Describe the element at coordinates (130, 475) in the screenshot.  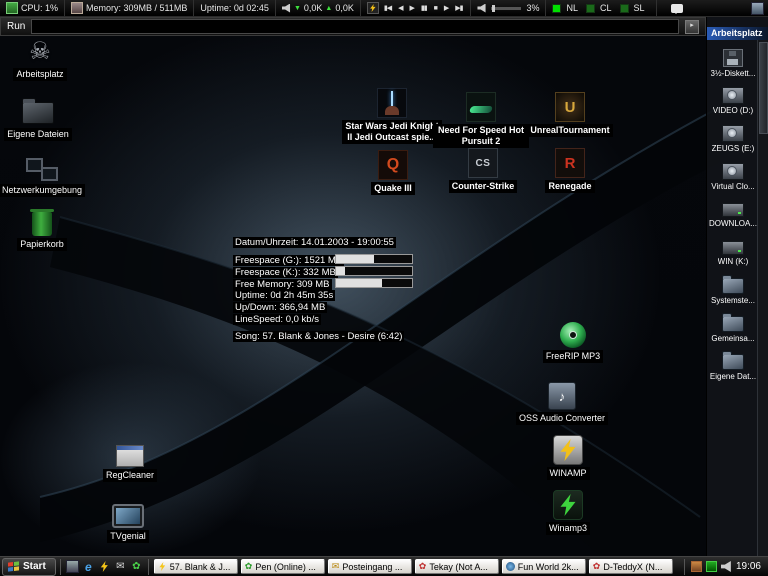
I see `icon-label: RegCleaner` at that location.